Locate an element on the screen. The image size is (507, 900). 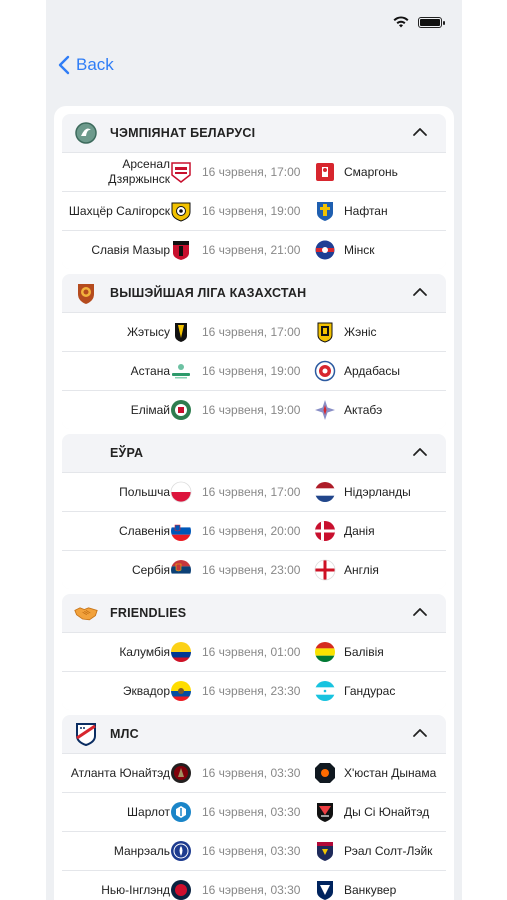
home-team: Сербія is located at coordinates (150, 569).